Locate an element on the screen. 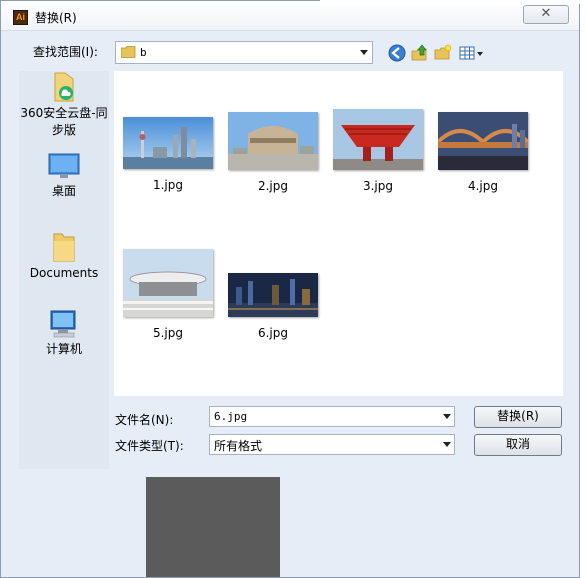 Image resolution: width=586 pixels, height=578 pixels. look-in-dropdown: b is located at coordinates (244, 52).